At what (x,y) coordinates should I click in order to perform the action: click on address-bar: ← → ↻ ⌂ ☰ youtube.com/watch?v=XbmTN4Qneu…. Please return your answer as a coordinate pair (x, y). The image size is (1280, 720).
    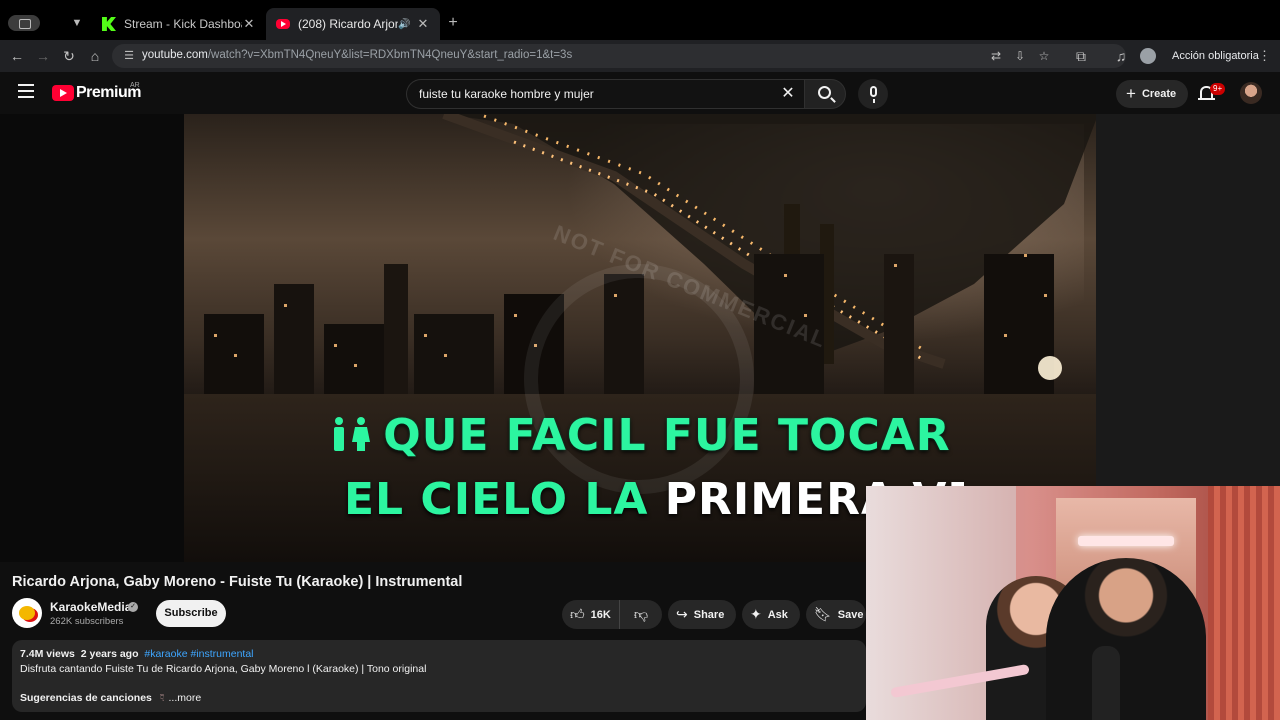
    Looking at the image, I should click on (640, 56).